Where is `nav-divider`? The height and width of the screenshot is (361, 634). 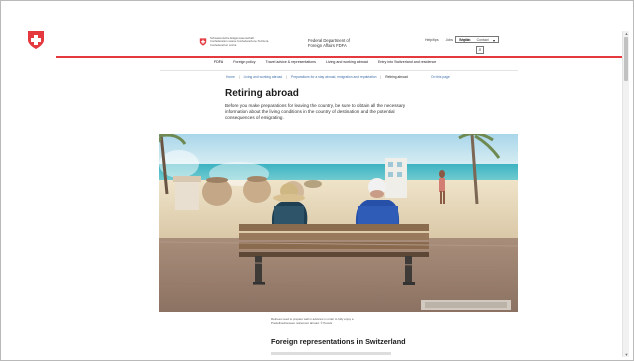
nav-divider is located at coordinates (339, 70).